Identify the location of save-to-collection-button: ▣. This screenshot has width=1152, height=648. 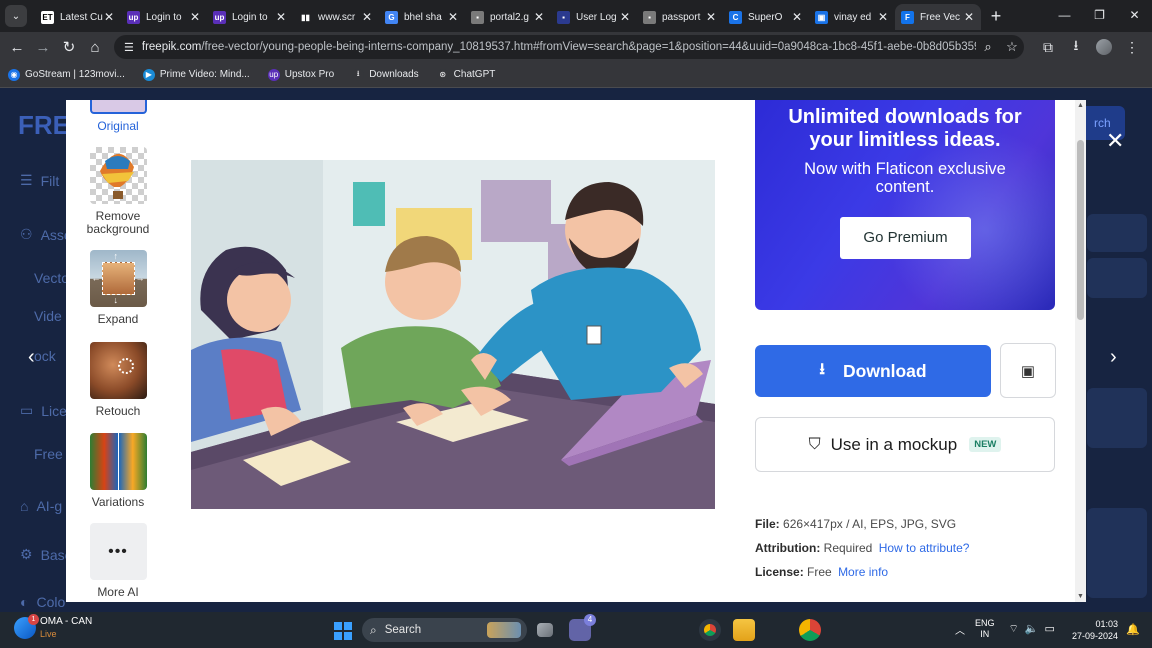
(1028, 370).